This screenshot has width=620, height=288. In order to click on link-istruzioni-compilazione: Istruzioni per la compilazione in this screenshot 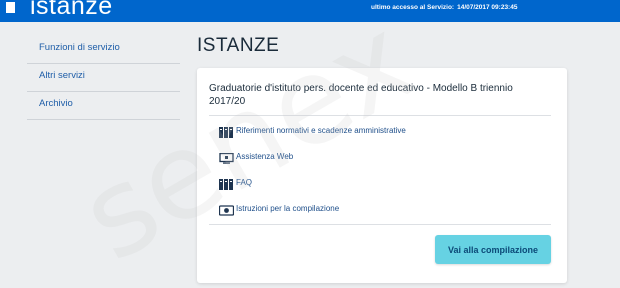, I will do `click(279, 208)`.